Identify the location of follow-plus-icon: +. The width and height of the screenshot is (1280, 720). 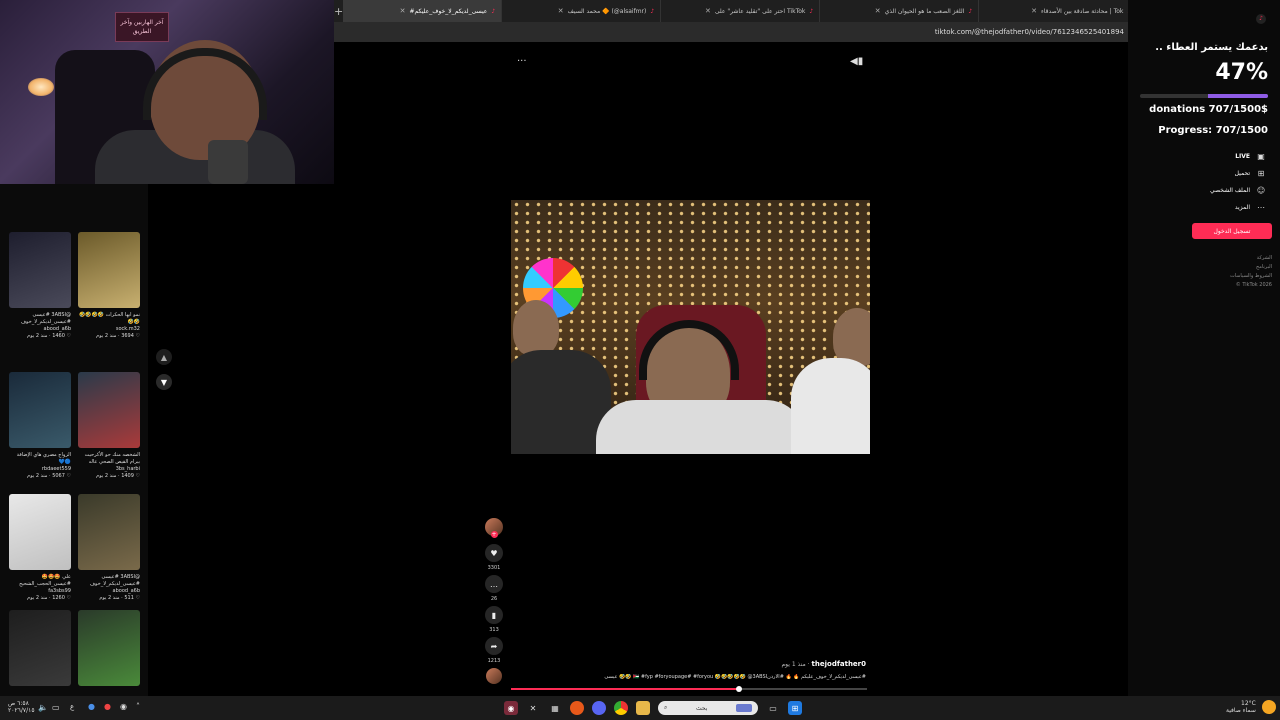
(494, 534).